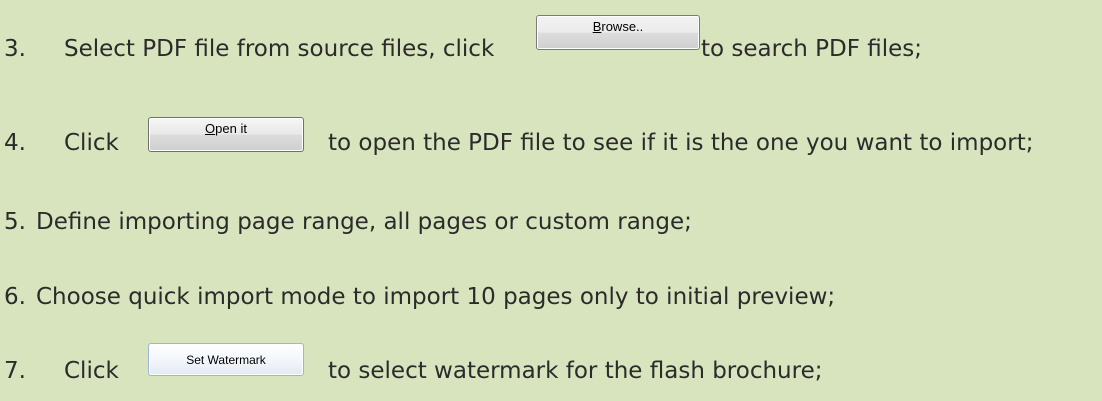 The height and width of the screenshot is (401, 1102). What do you see at coordinates (226, 134) in the screenshot?
I see `open-it-button: Open it` at bounding box center [226, 134].